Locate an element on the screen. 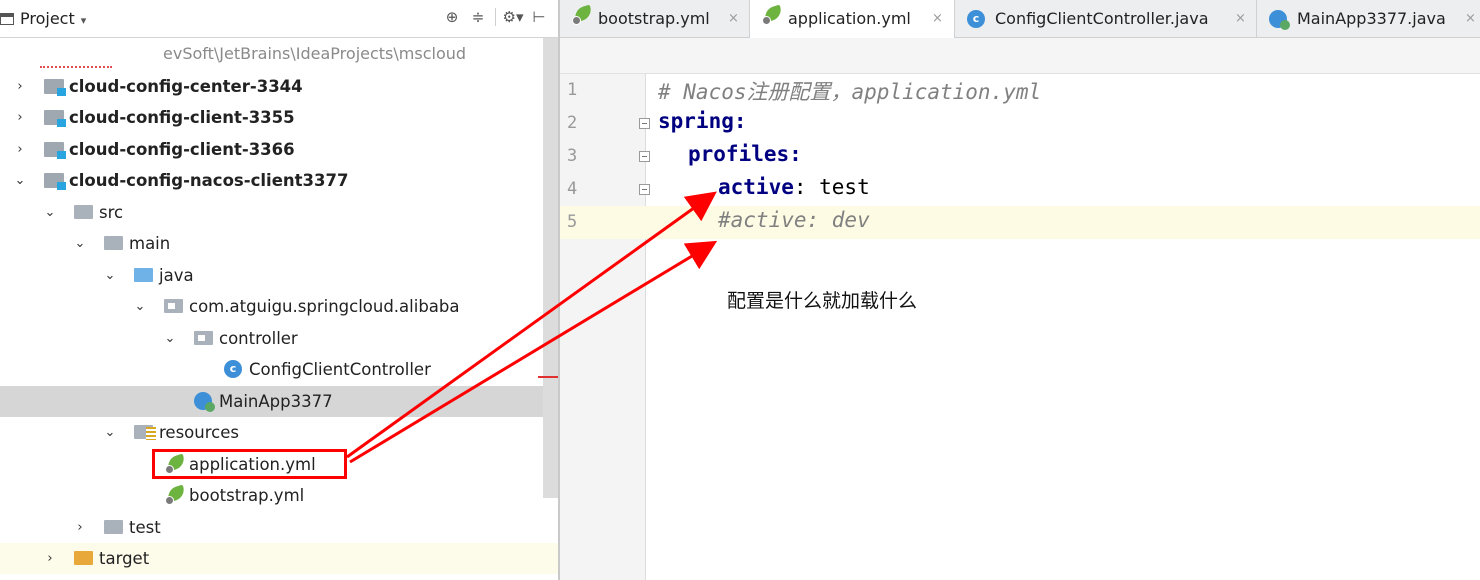 This screenshot has width=1480, height=580. tab-bootstrap-yml: bootstrap.yml × is located at coordinates (655, 19).